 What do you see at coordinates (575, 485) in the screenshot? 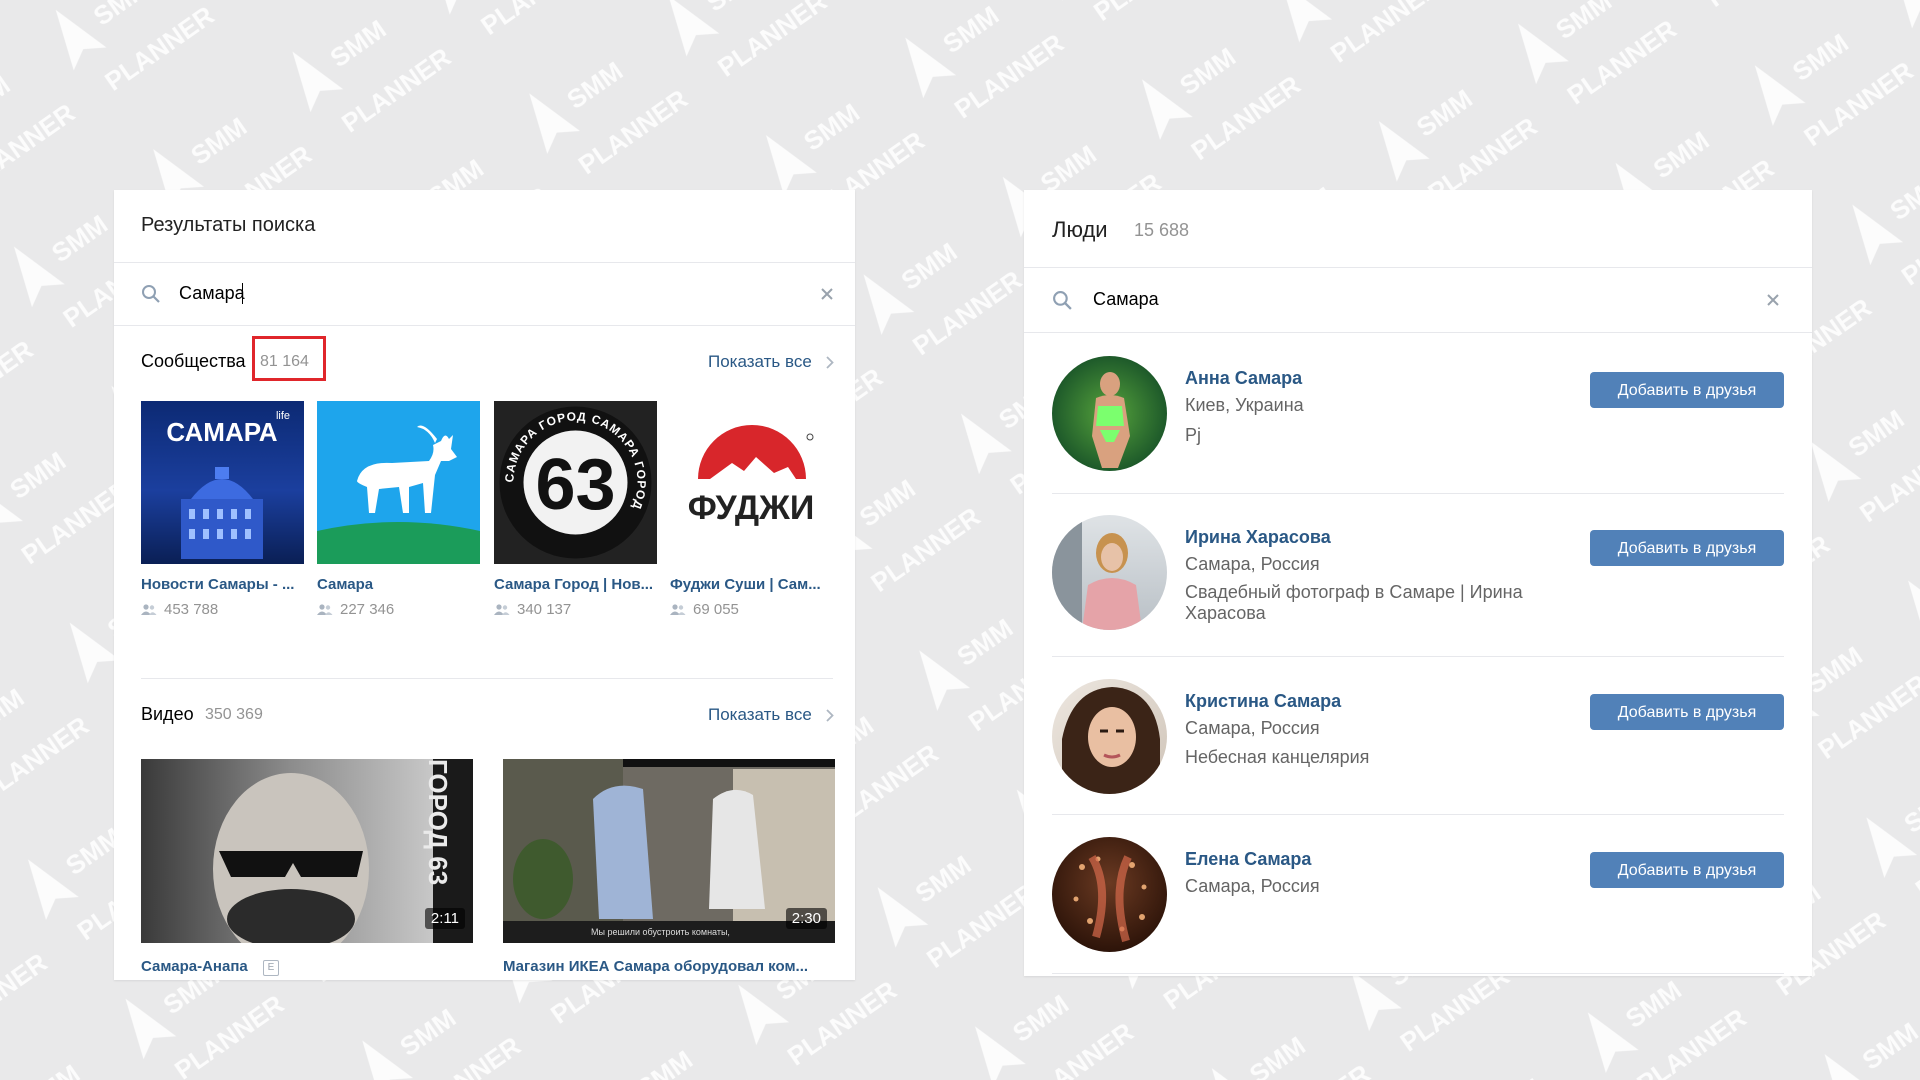
I see `thumb-label: 63` at bounding box center [575, 485].